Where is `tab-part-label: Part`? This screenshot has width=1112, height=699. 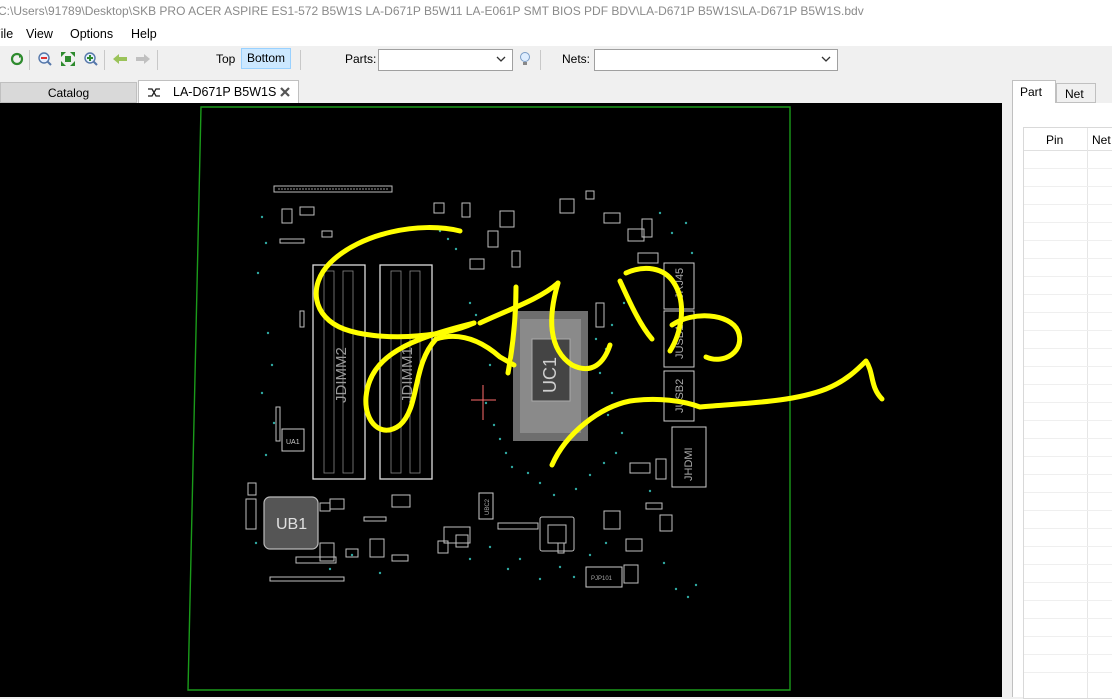 tab-part-label: Part is located at coordinates (1031, 92).